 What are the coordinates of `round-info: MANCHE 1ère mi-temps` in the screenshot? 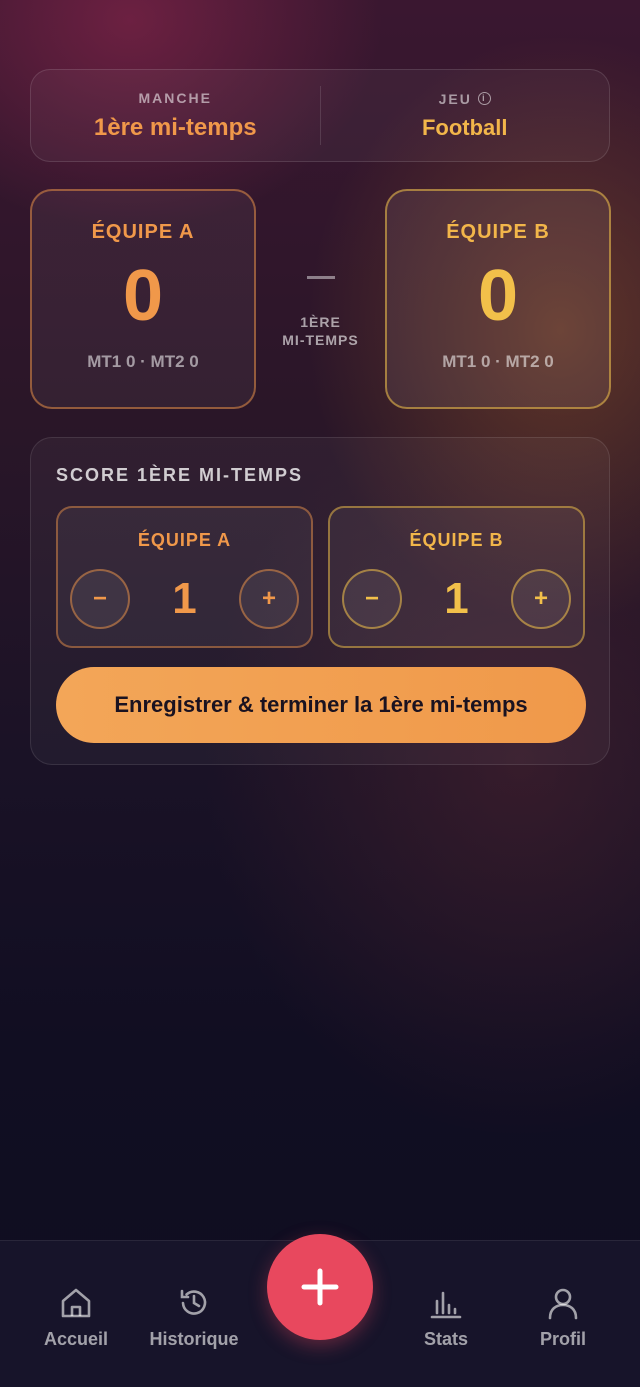 It's located at (175, 115).